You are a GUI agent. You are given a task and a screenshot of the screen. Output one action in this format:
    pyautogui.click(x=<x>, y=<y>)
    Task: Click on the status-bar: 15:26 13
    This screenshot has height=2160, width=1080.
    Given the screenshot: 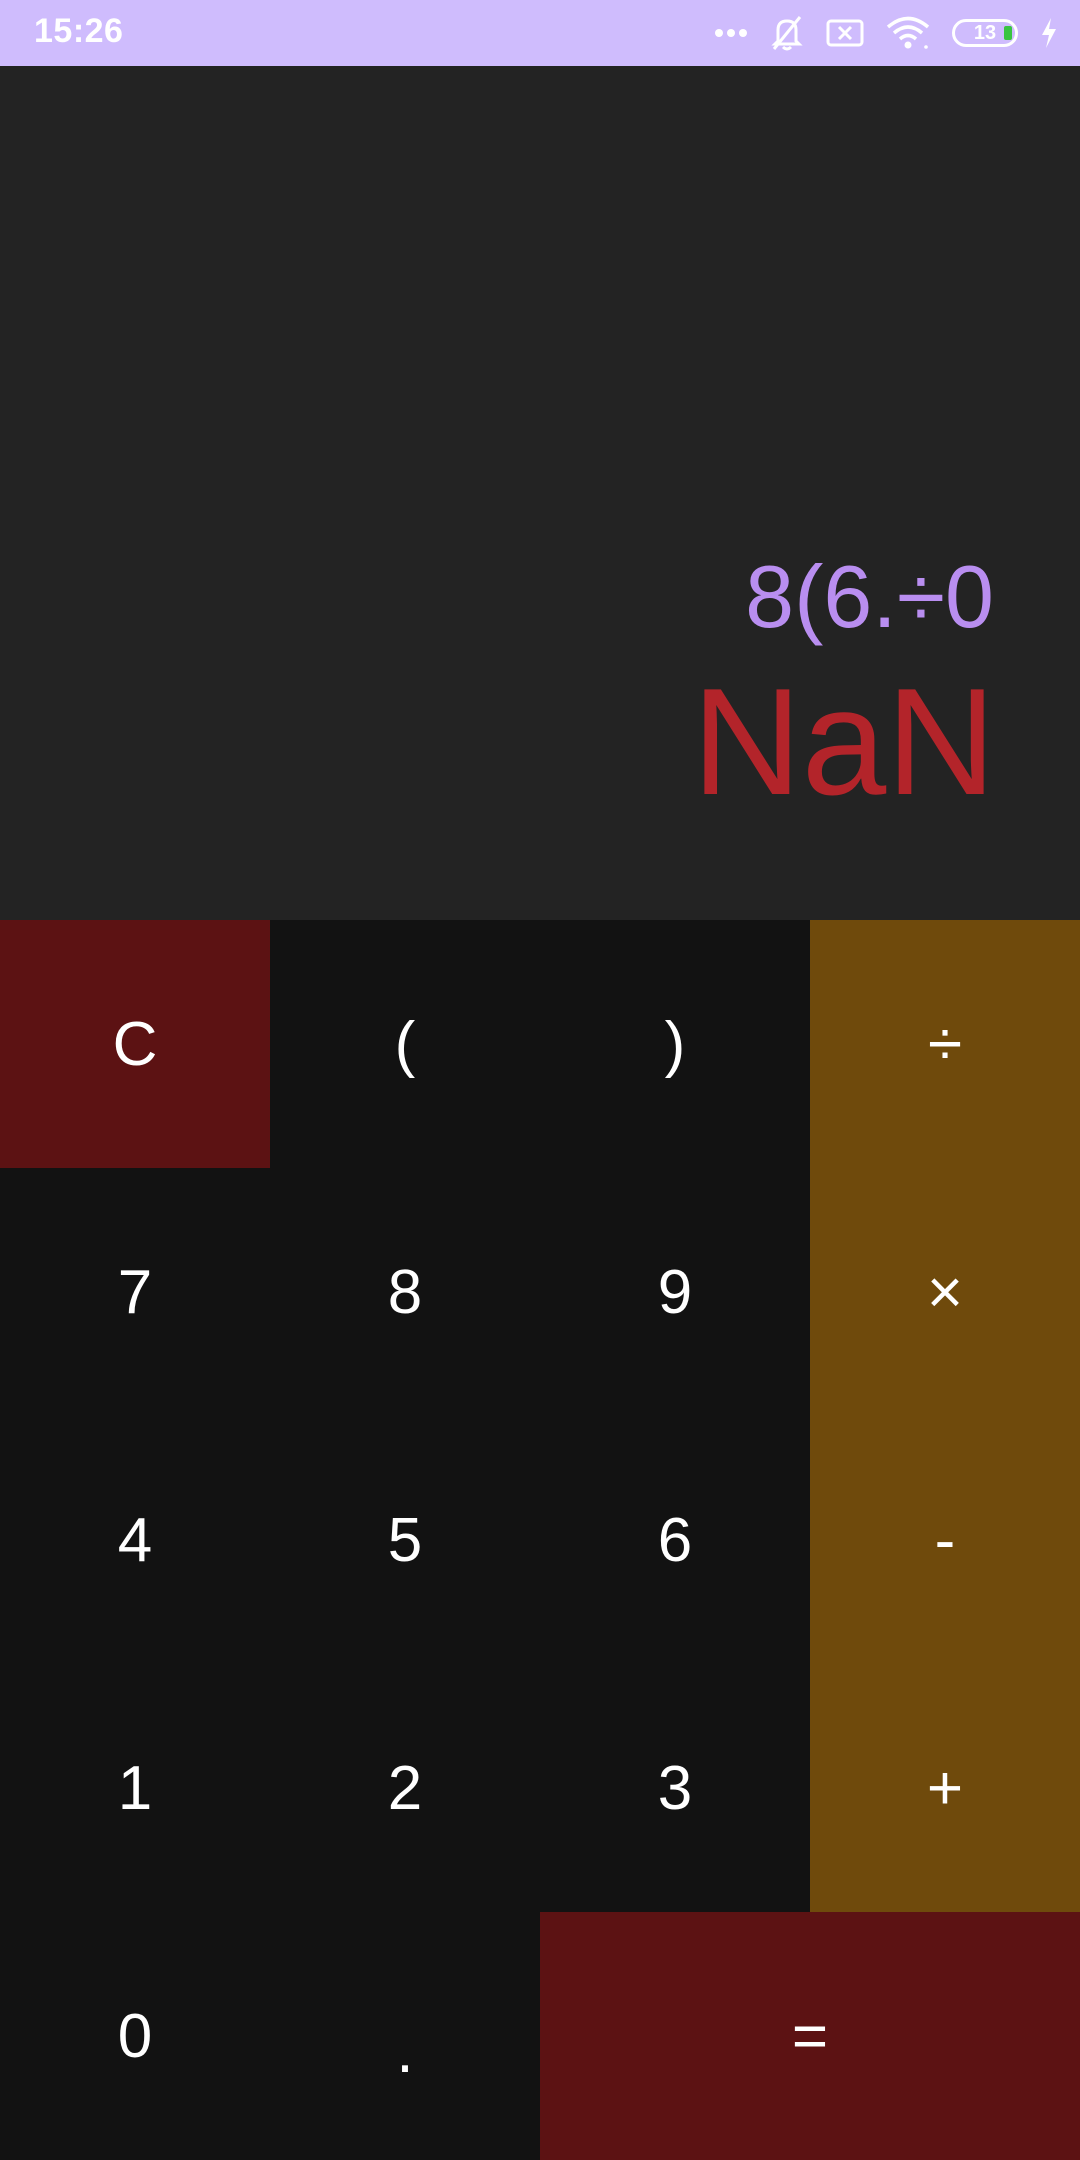 What is the action you would take?
    pyautogui.click(x=540, y=33)
    